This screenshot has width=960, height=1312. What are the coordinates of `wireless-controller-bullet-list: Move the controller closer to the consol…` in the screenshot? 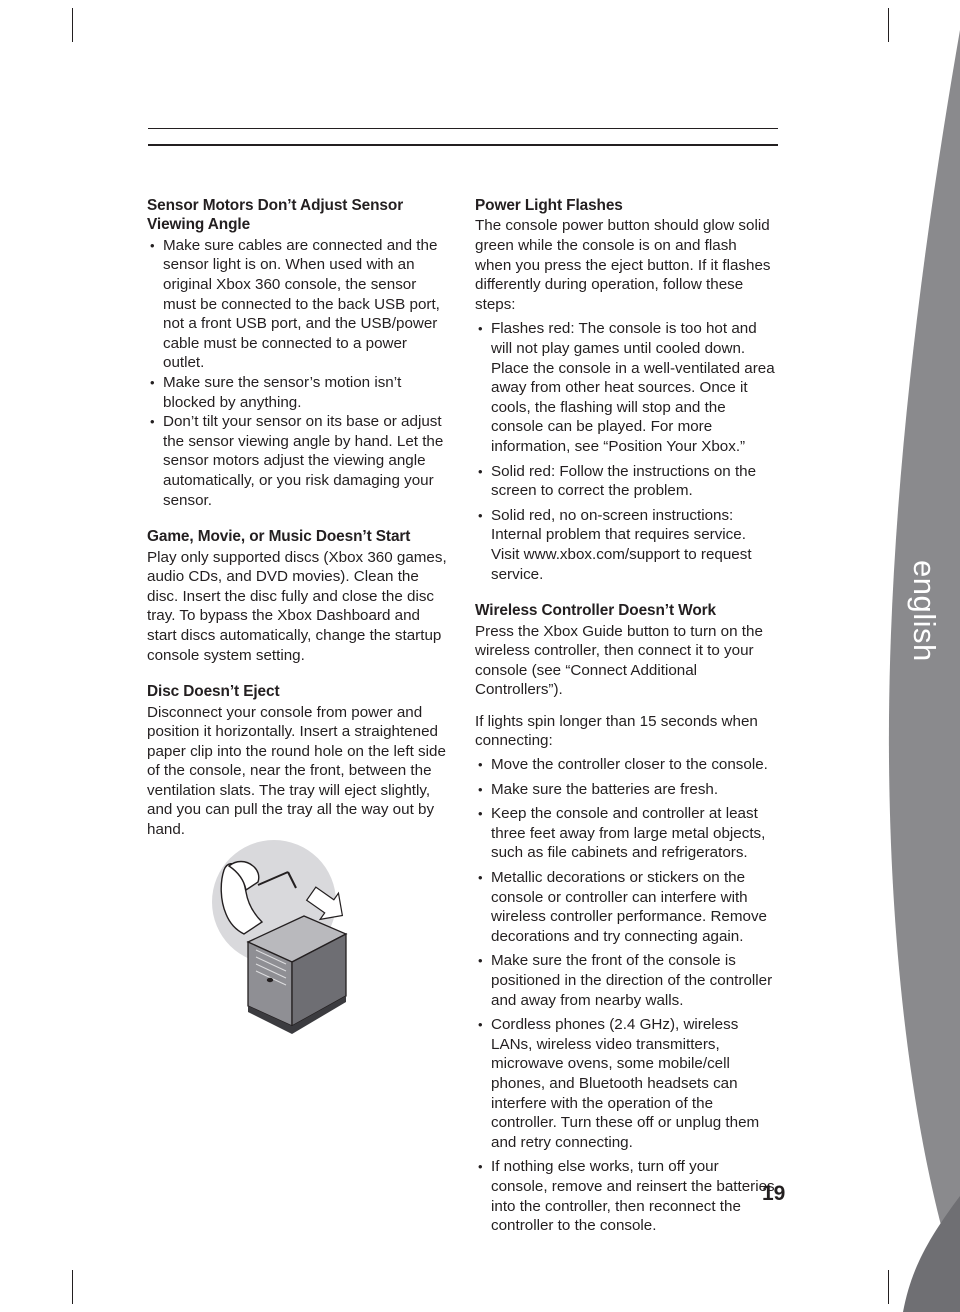 It's located at (625, 995).